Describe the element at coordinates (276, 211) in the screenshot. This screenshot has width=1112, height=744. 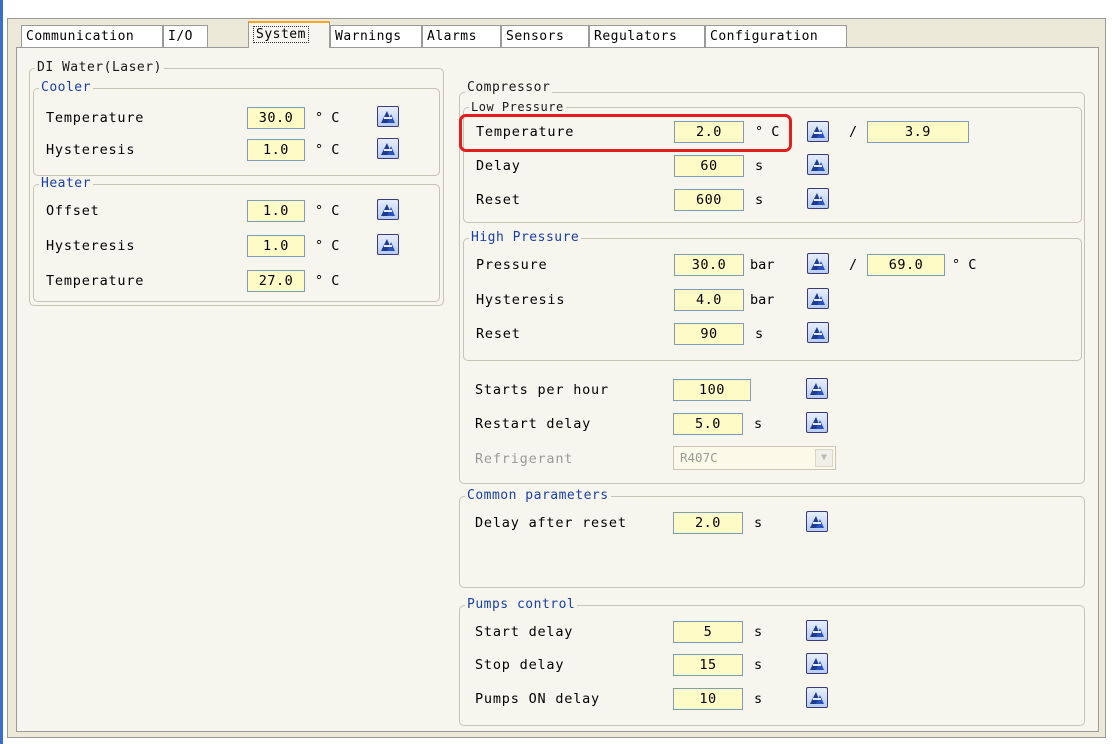
I see `heater-offset-field: 1.0` at that location.